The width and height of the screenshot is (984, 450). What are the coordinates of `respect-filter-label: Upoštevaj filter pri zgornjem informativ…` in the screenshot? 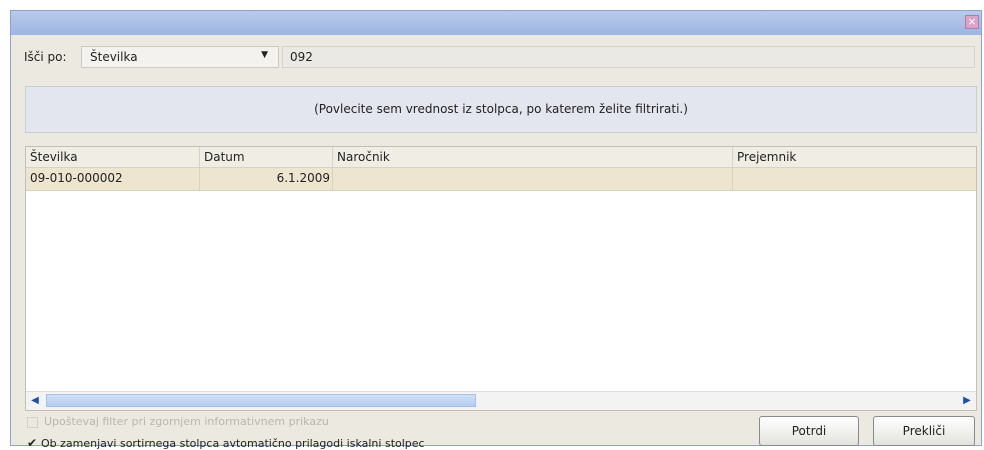 It's located at (186, 421).